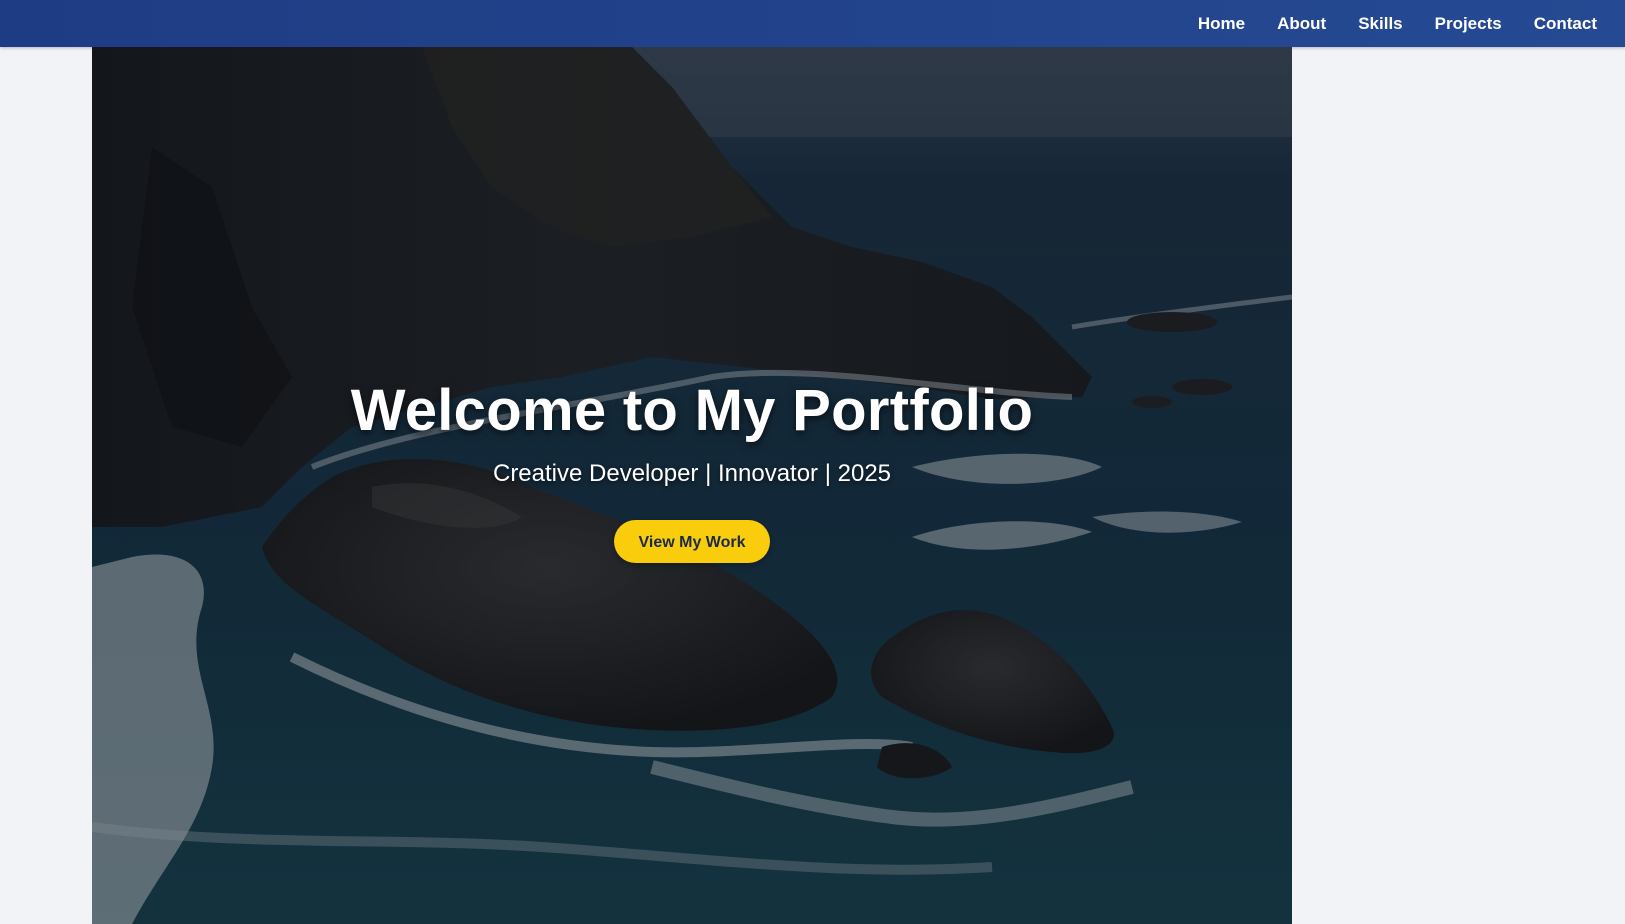  I want to click on hero-title: Welcome to My Portfolio, so click(692, 410).